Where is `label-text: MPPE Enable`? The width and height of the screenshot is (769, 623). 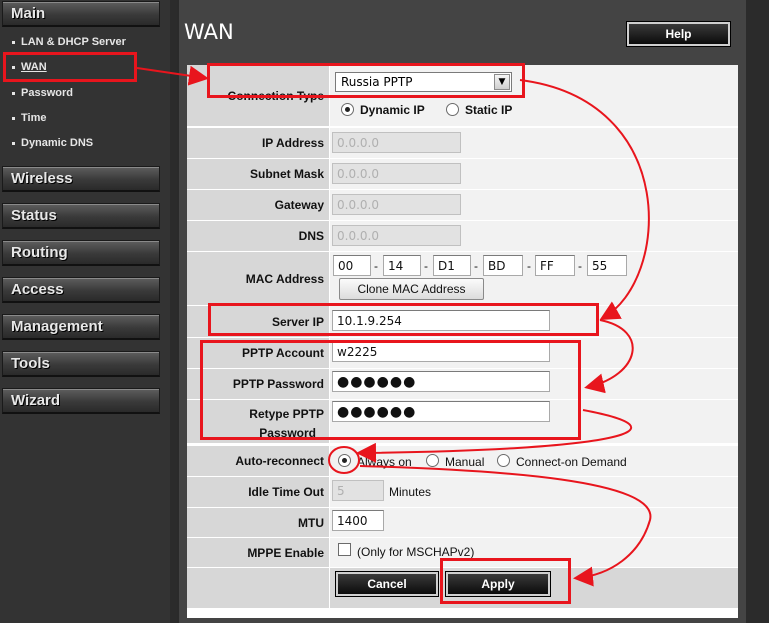
label-text: MPPE Enable is located at coordinates (285, 552).